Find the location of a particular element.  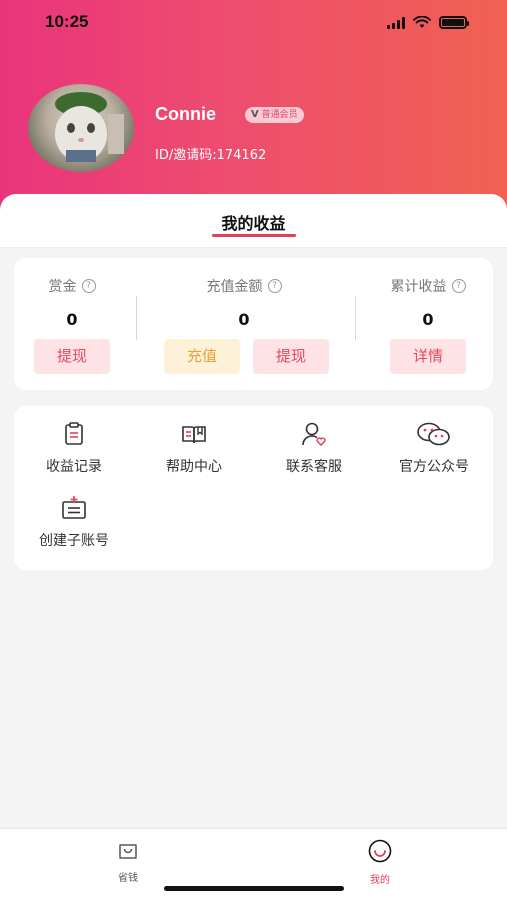

book-icon is located at coordinates (194, 435).